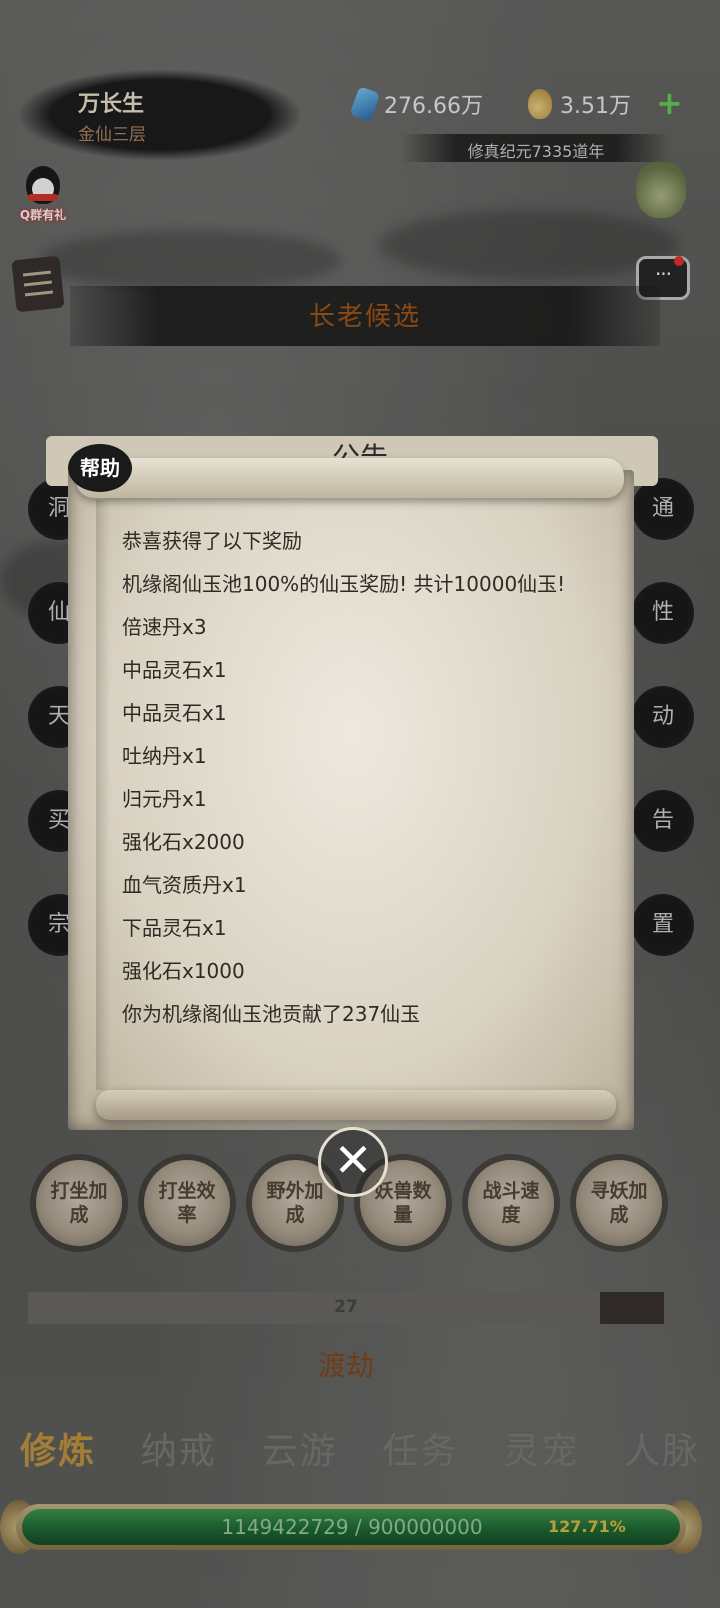 The image size is (720, 1608). Describe the element at coordinates (271, 1014) in the screenshot. I see `reward-line: 你为机缘阁仙玉池贡献了237仙玉` at that location.